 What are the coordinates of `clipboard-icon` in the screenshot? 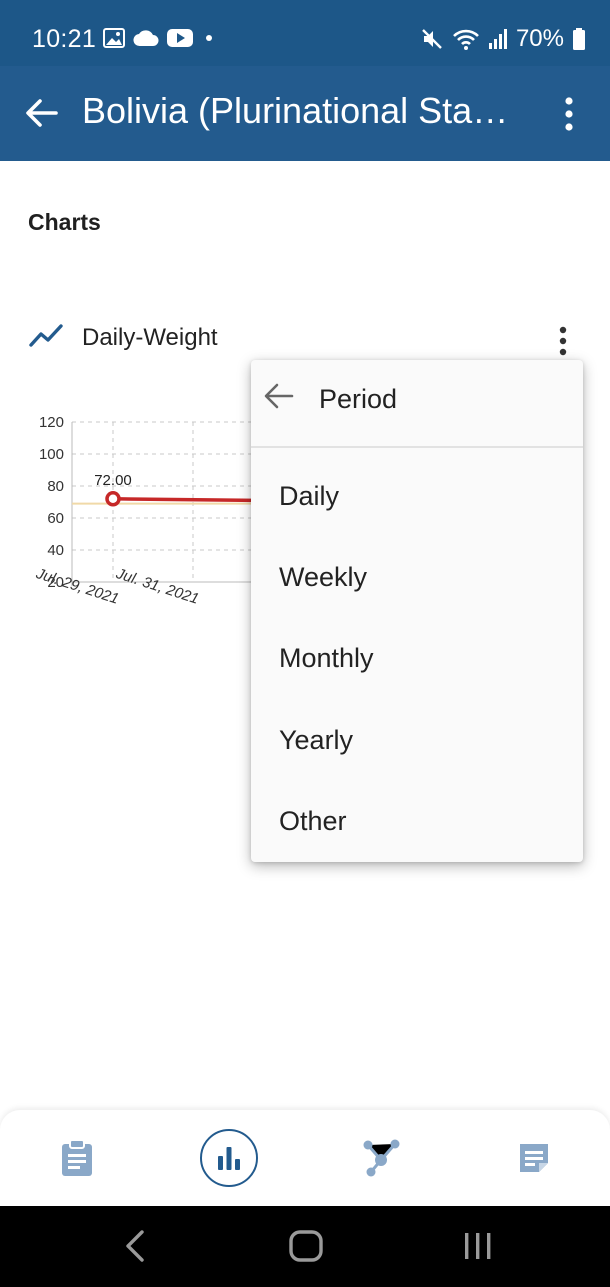 It's located at (77, 1157).